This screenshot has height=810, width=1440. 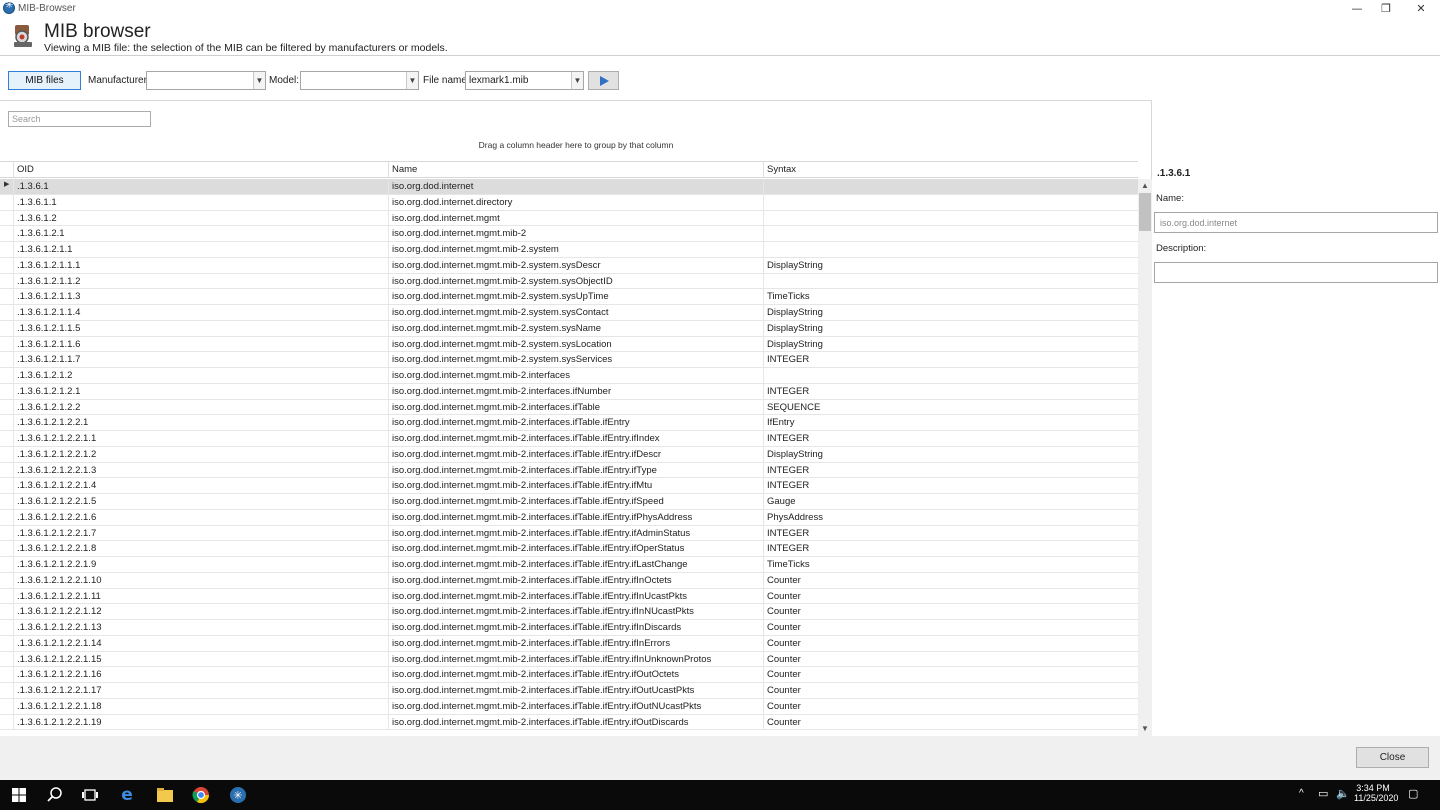 I want to click on name-cell: iso.org.dod.internet.mgmt, so click(x=575, y=218).